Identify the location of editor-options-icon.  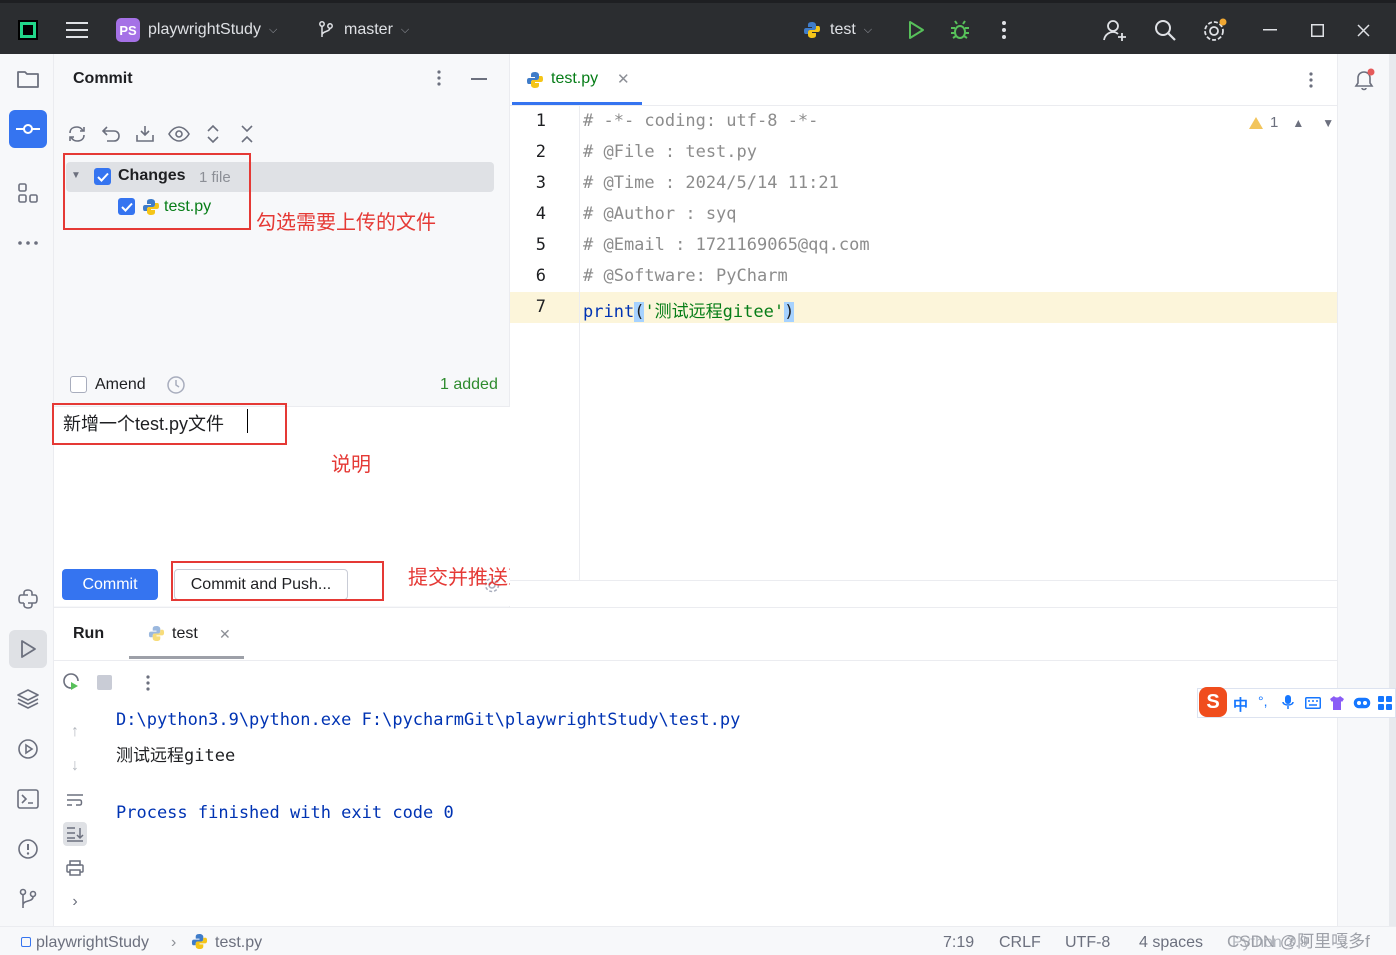
(1311, 82).